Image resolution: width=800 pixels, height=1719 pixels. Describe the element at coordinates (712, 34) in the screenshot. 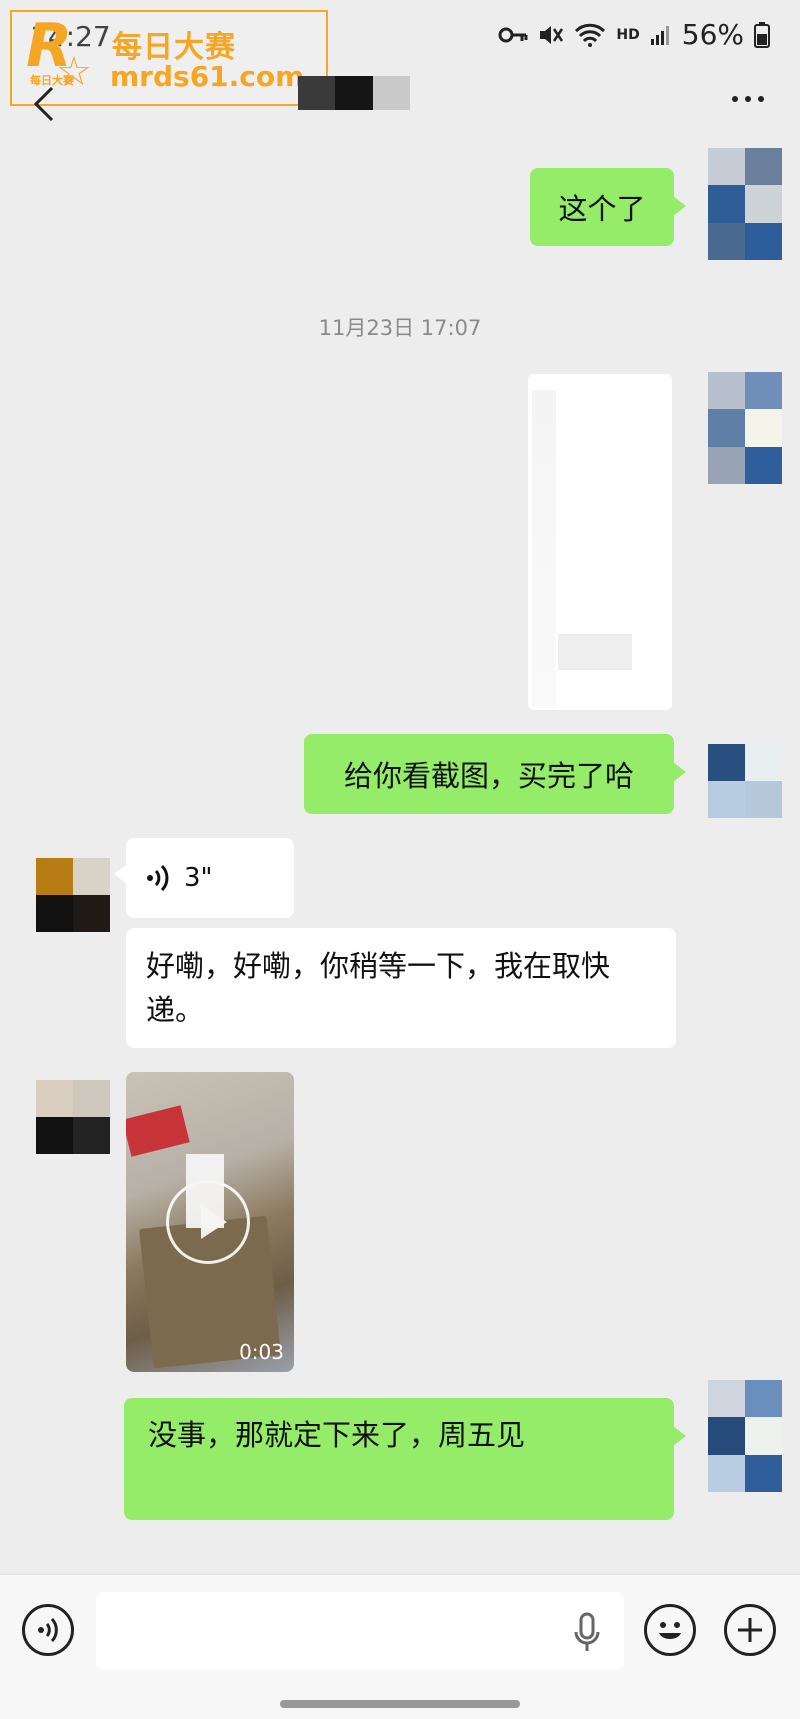

I see `battery-percent: 56%` at that location.